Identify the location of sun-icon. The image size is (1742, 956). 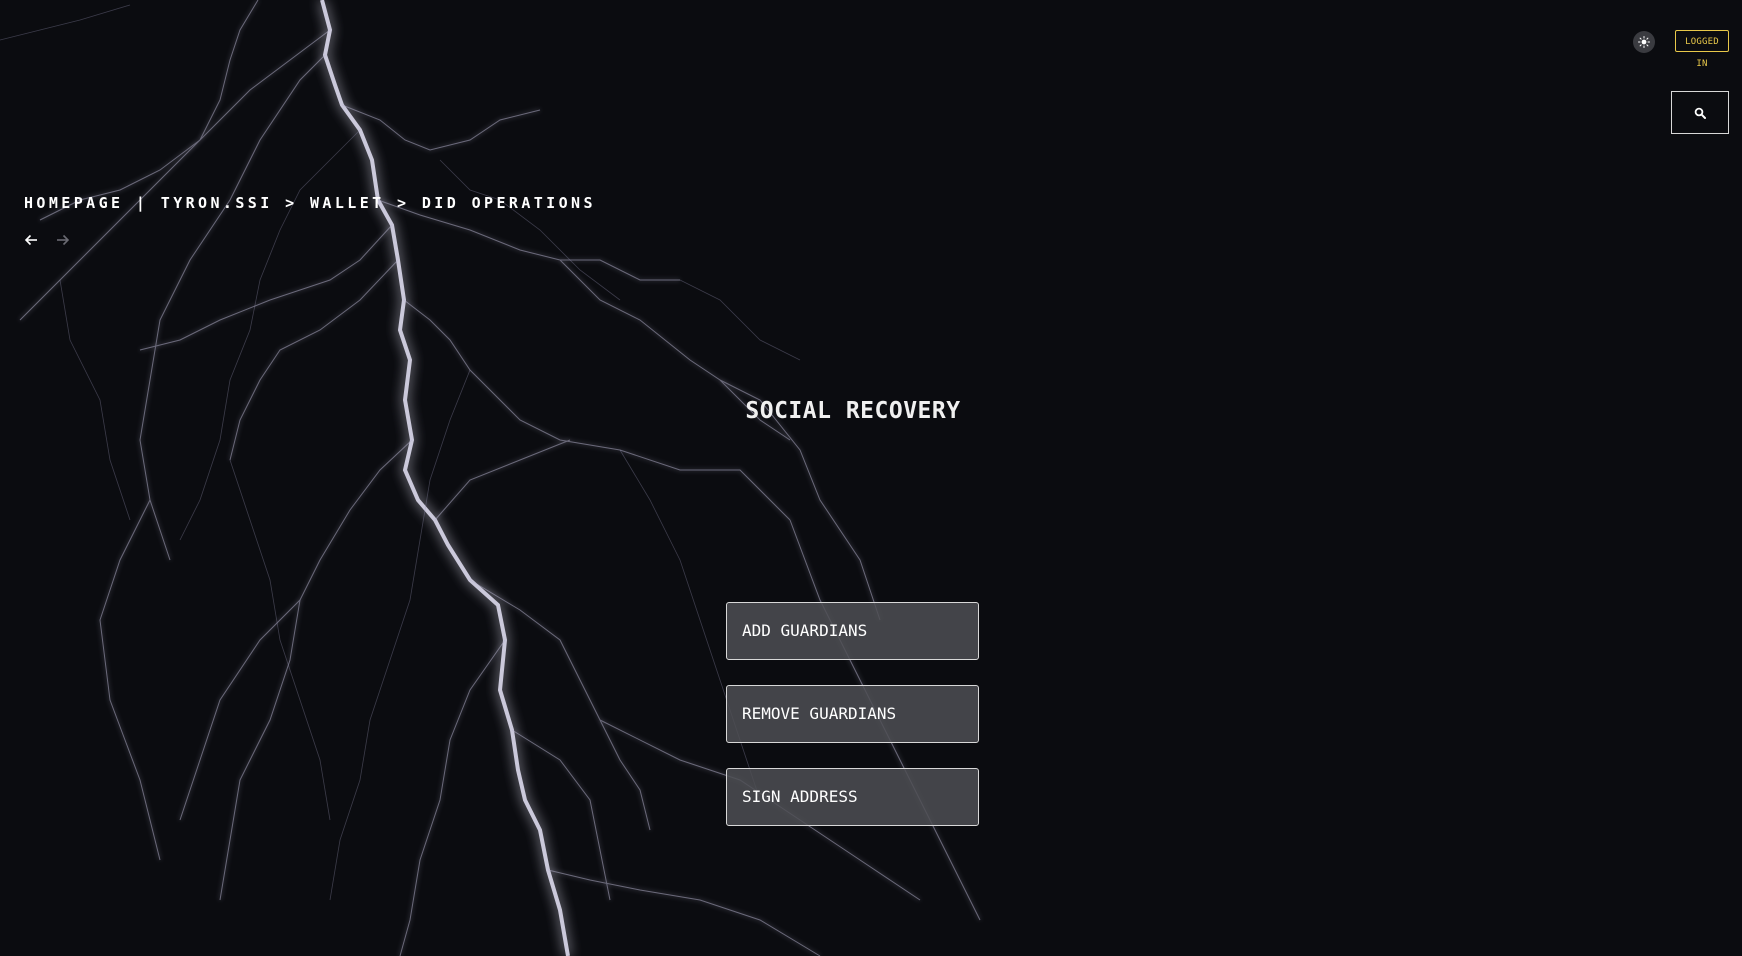
(1644, 42).